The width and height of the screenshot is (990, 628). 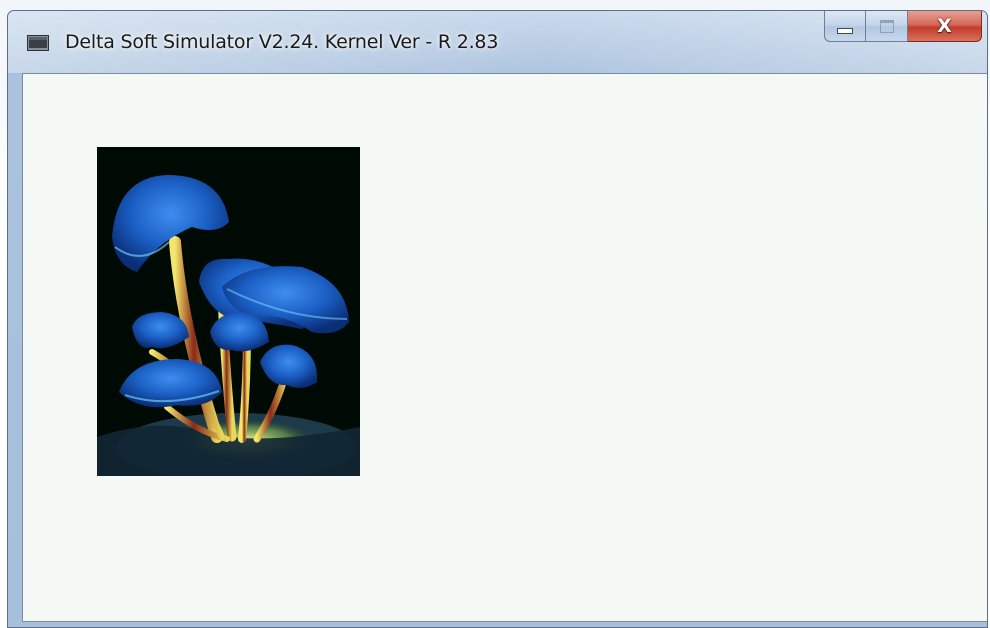 I want to click on app-window-icon, so click(x=38, y=43).